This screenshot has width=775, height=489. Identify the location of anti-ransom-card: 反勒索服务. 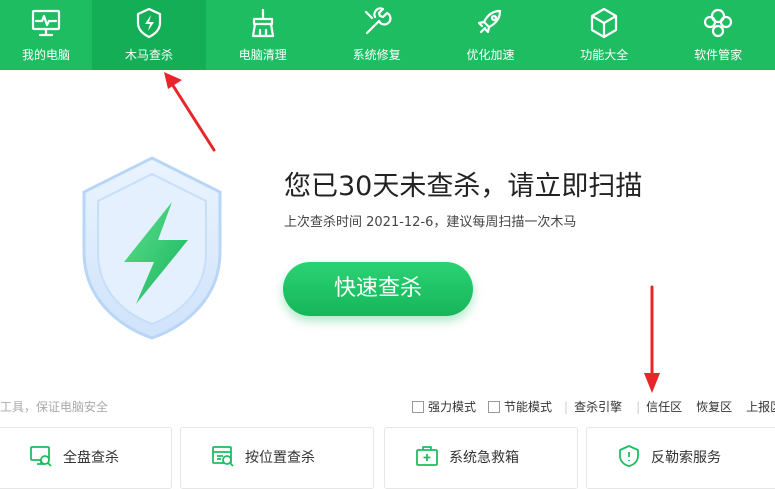
(680, 458).